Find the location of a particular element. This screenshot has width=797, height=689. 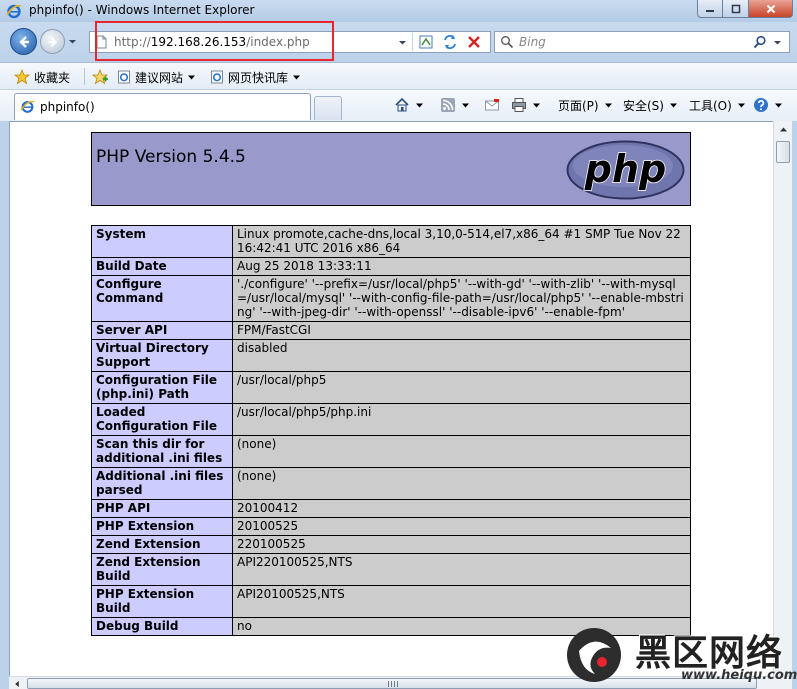

info-key-cell: Server API is located at coordinates (162, 330).